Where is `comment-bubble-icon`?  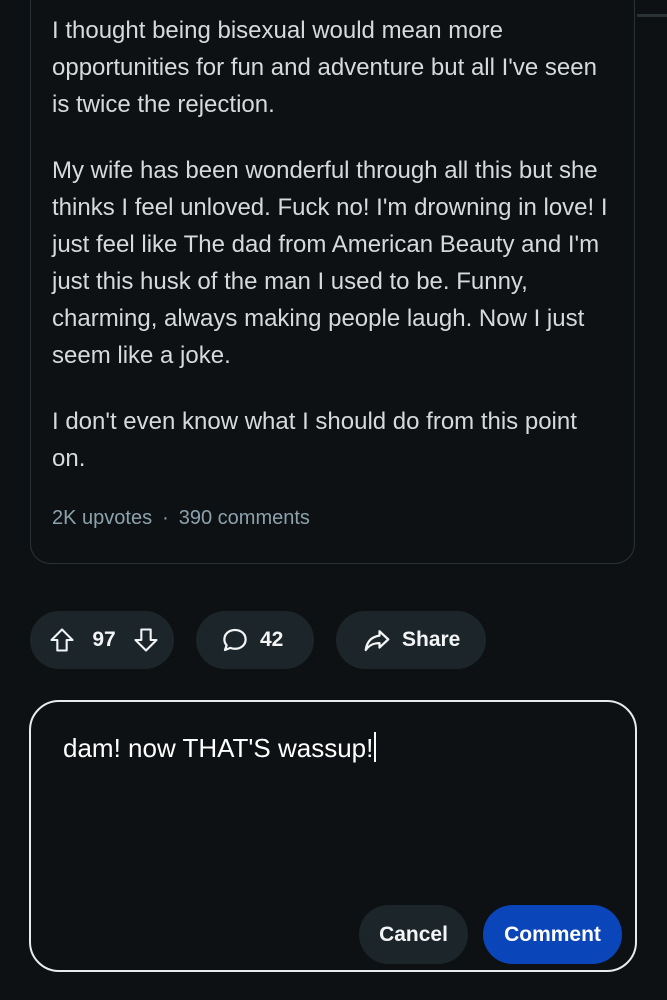 comment-bubble-icon is located at coordinates (235, 640).